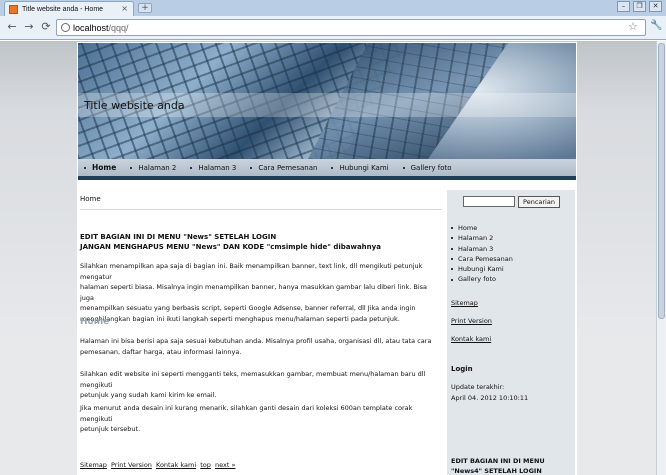 Image resolution: width=666 pixels, height=475 pixels. What do you see at coordinates (118, 27) in the screenshot?
I see `url-path: /qqq/` at bounding box center [118, 27].